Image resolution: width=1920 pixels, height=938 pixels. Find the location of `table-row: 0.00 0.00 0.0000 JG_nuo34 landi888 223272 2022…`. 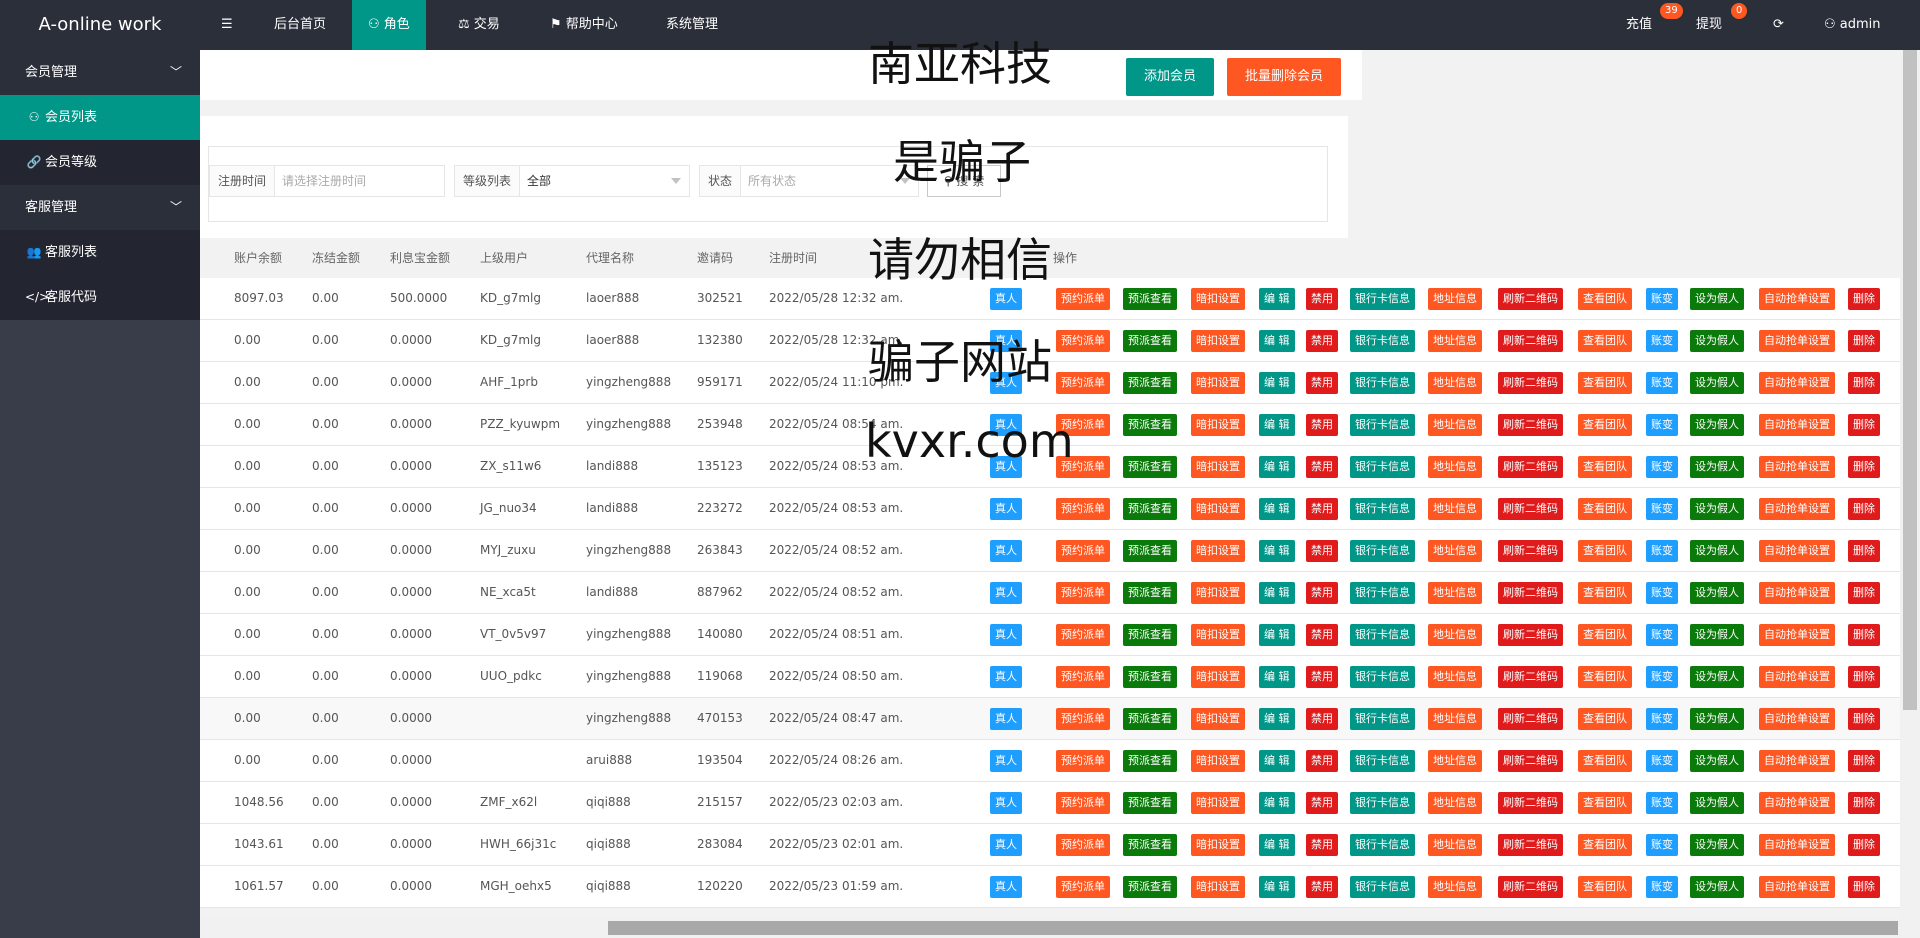

table-row: 0.00 0.00 0.0000 JG_nuo34 landi888 223272 2022… is located at coordinates (1050, 509).